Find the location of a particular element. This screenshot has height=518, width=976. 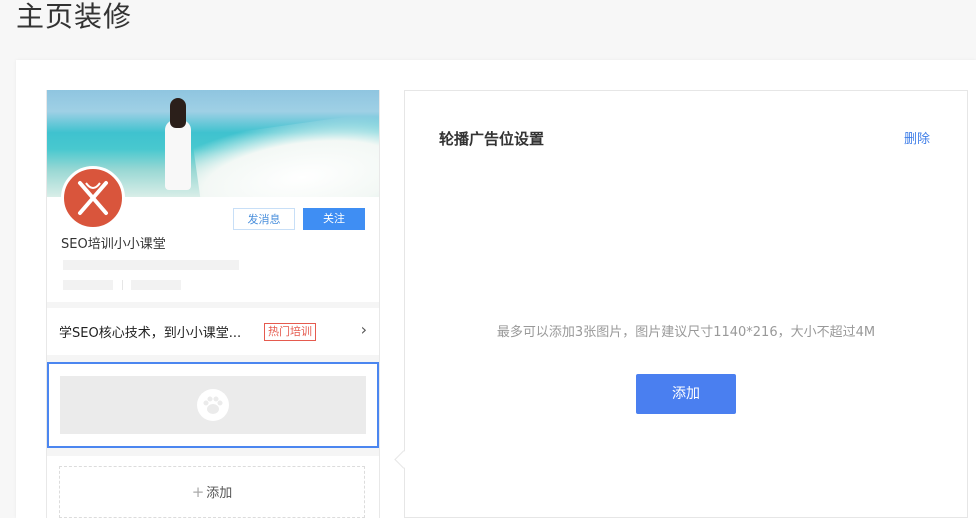

promo-badge: 热门培训 is located at coordinates (290, 332).